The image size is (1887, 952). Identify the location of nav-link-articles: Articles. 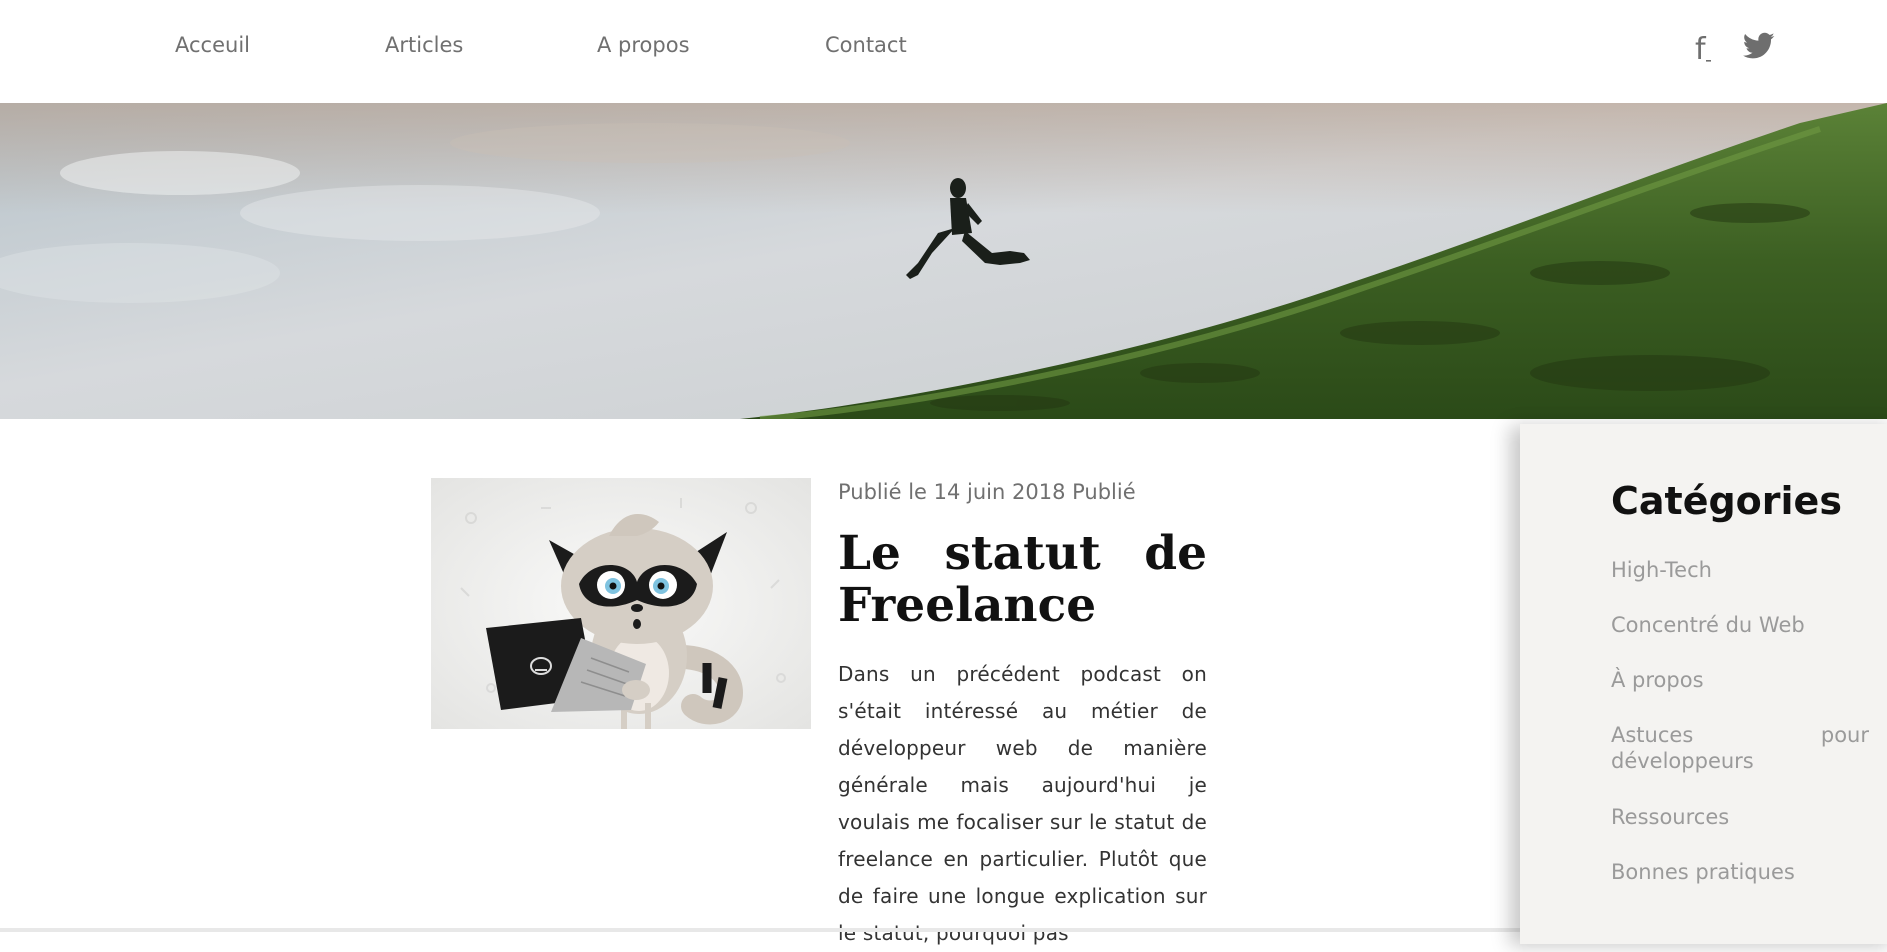
(424, 45).